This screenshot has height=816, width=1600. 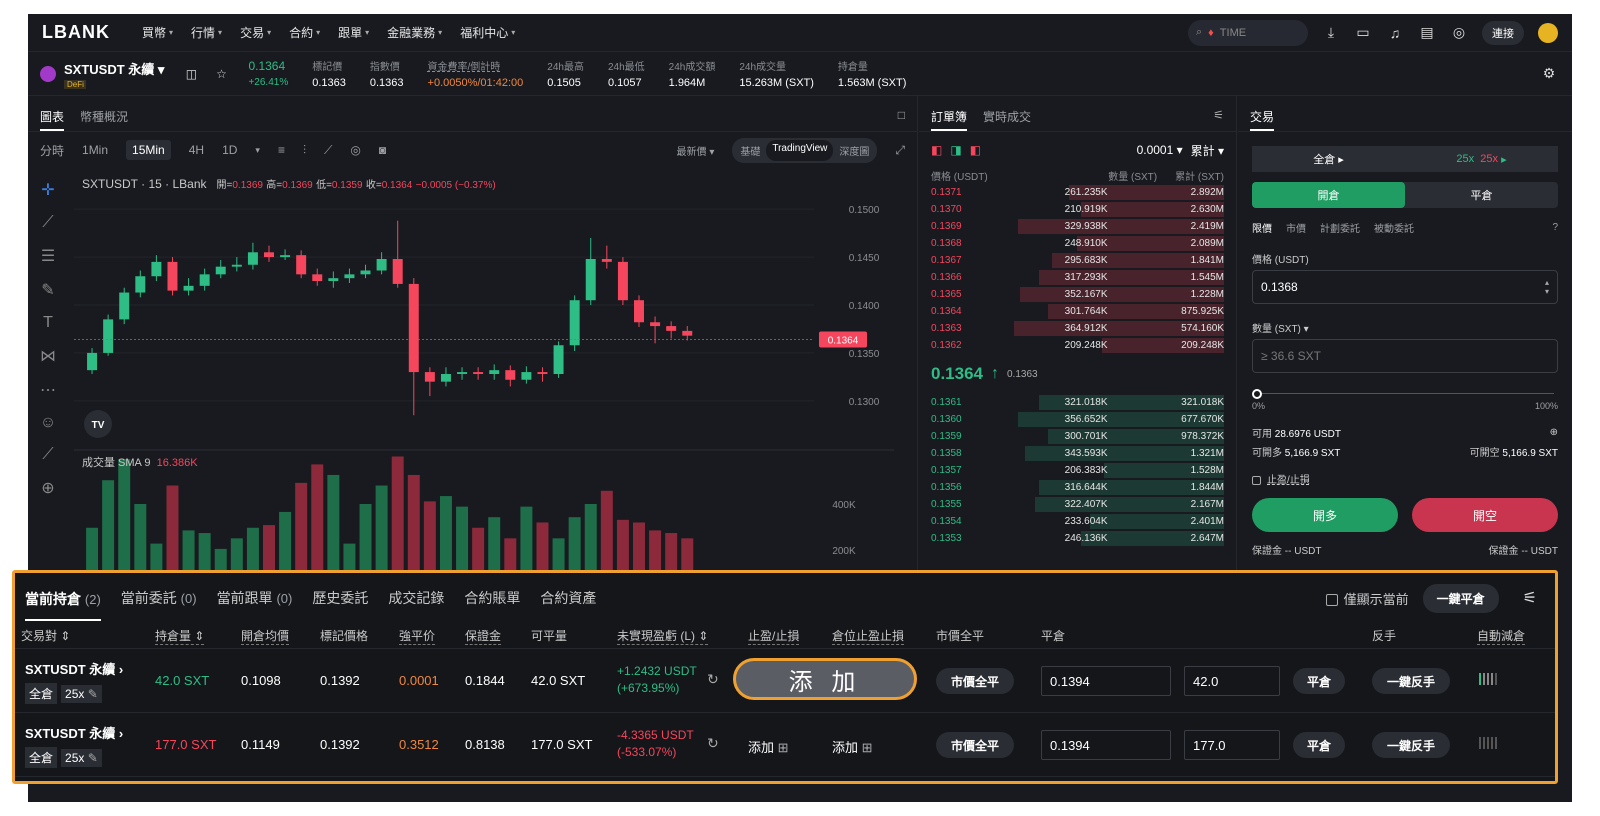 What do you see at coordinates (180, 636) in the screenshot?
I see `th-size: 持倉量 ⇕` at bounding box center [180, 636].